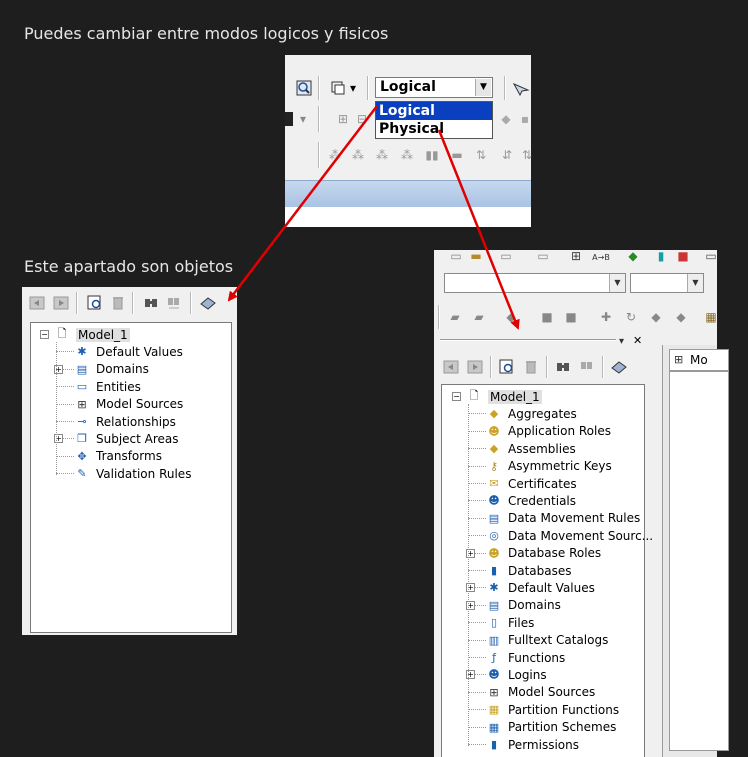 This screenshot has height=757, width=748. Describe the element at coordinates (548, 431) in the screenshot. I see `tree-item: ☻ Application Roles` at that location.